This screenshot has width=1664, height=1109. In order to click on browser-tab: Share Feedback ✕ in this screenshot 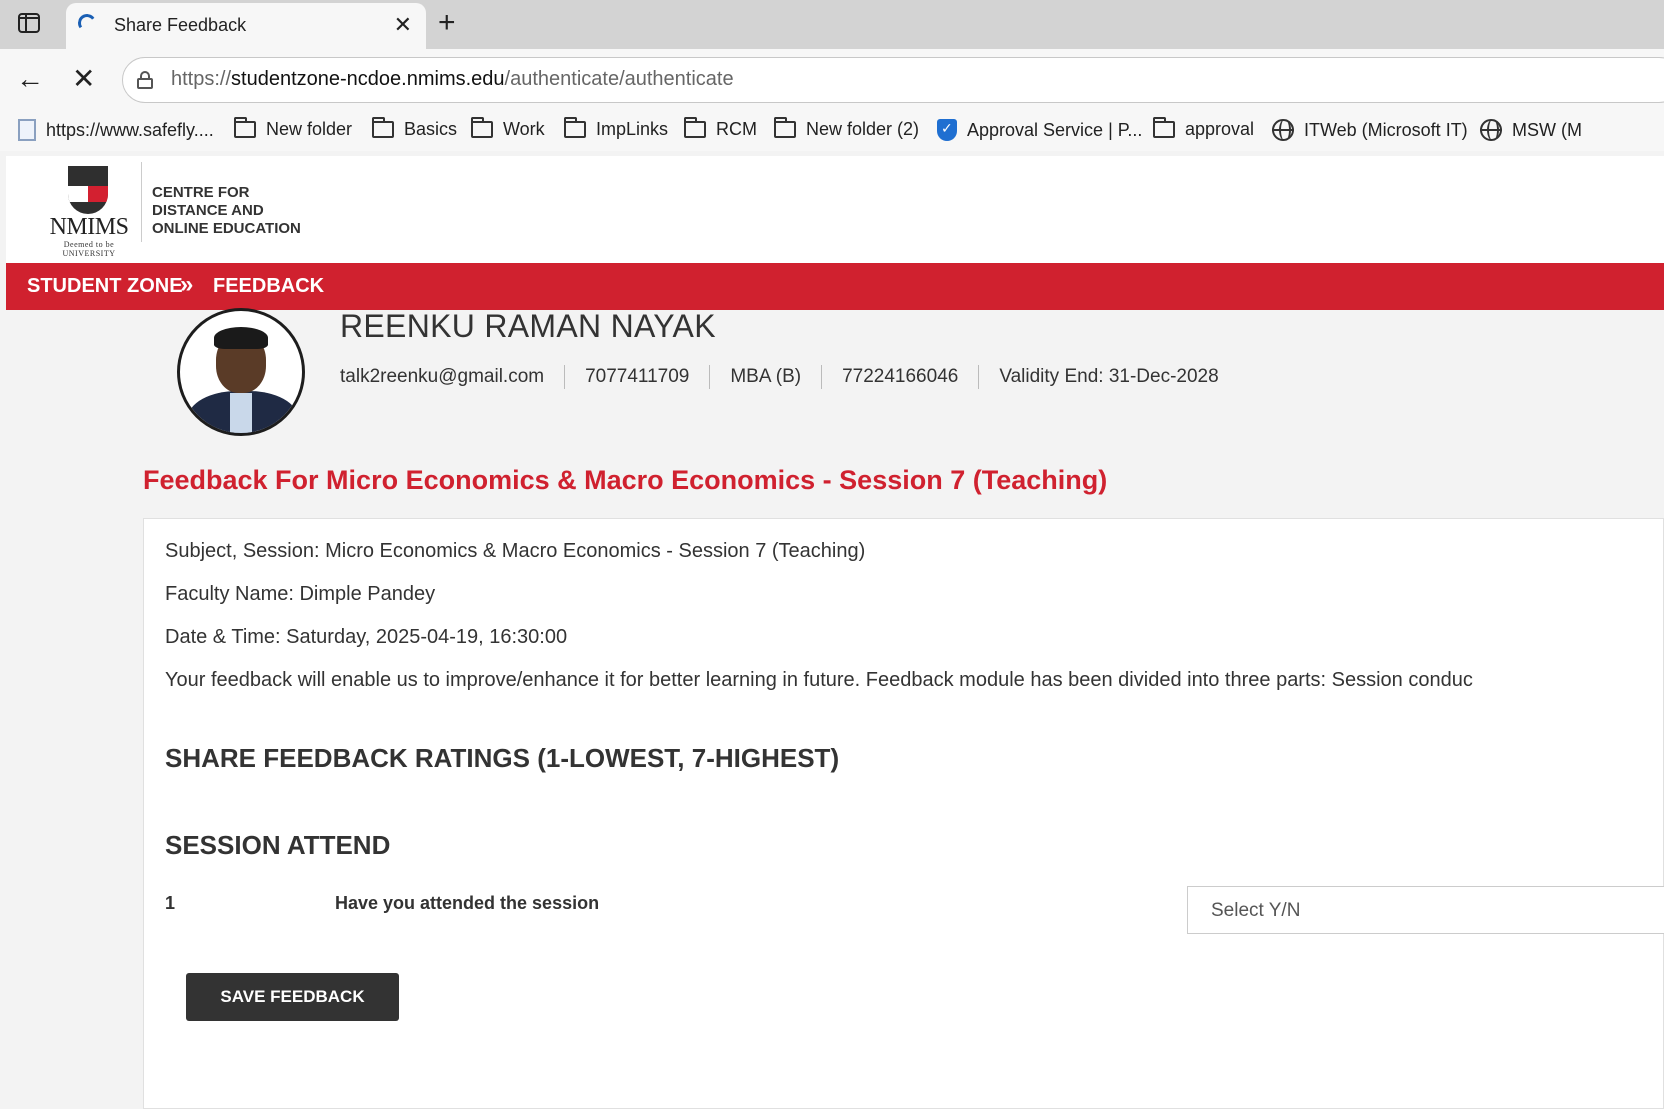, I will do `click(246, 26)`.